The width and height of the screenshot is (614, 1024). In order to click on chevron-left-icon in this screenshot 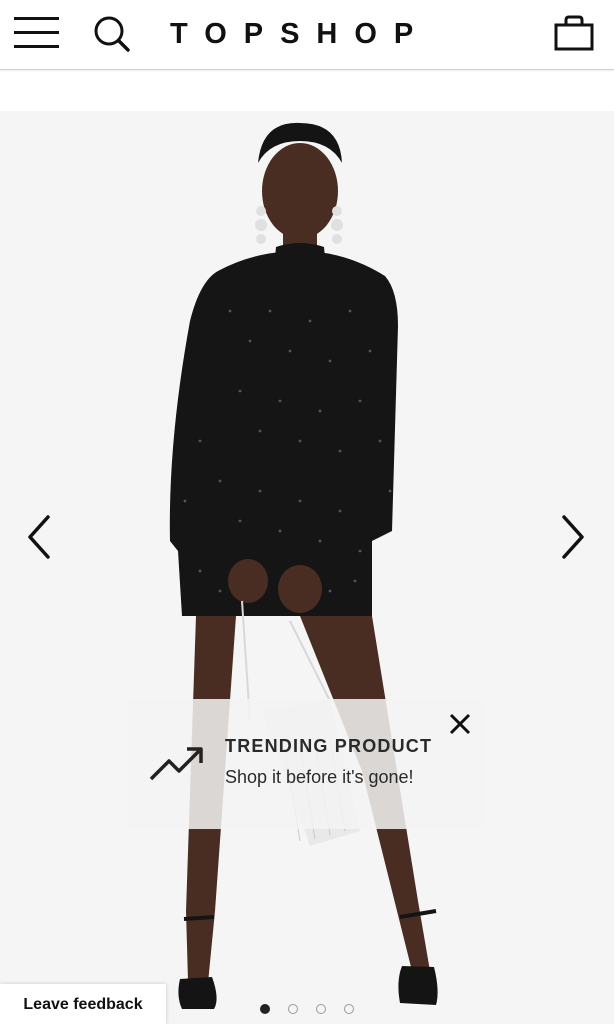, I will do `click(39, 537)`.